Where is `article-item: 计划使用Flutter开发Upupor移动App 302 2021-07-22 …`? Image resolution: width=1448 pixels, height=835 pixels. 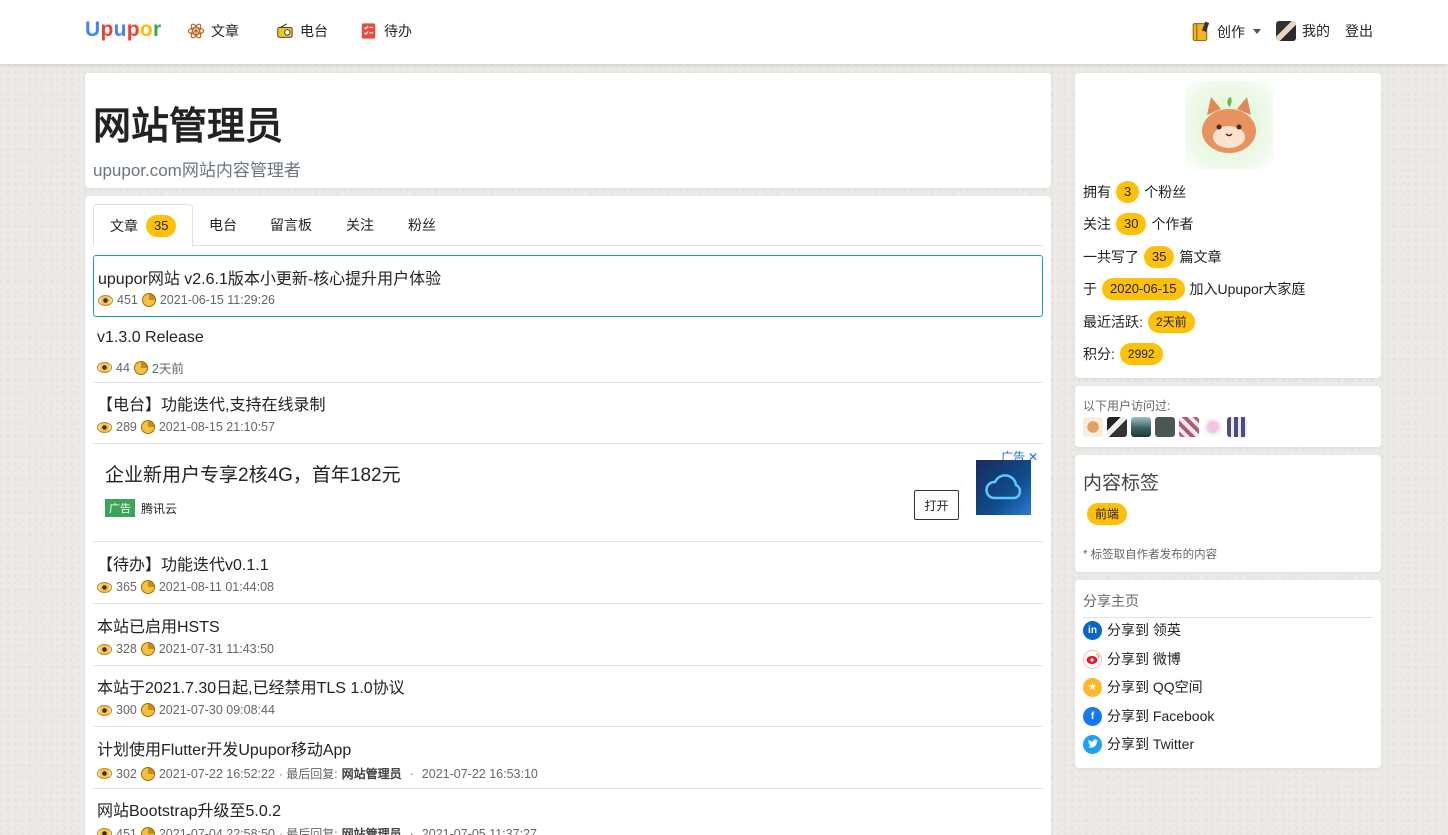 article-item: 计划使用Flutter开发Upupor移动App 302 2021-07-22 … is located at coordinates (568, 758).